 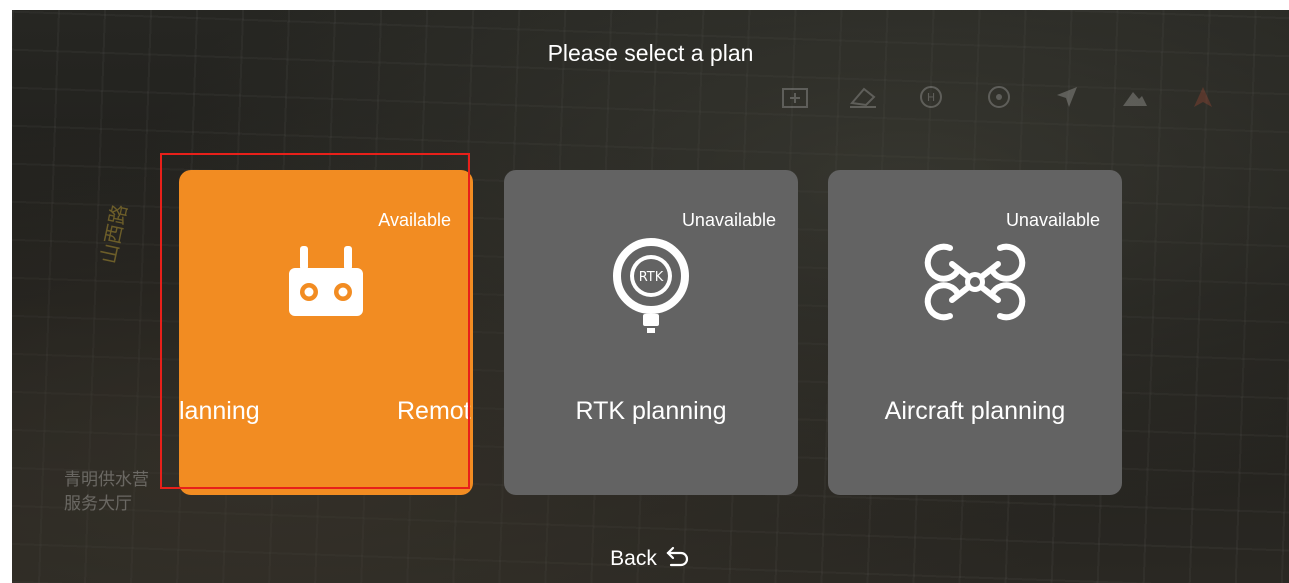 What do you see at coordinates (651, 286) in the screenshot?
I see `rtk-module-icon: RTK` at bounding box center [651, 286].